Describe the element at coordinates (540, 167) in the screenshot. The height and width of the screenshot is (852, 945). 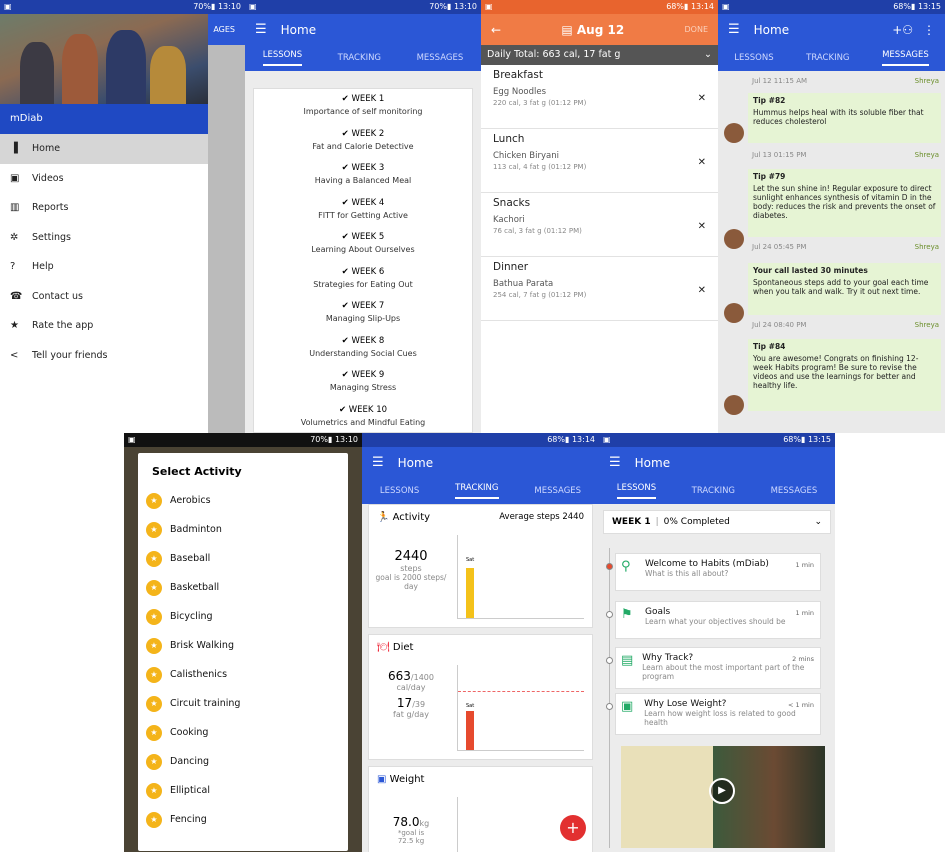
I see `meal-calories: 113 cal, 4 fat g (01:12 PM)` at that location.